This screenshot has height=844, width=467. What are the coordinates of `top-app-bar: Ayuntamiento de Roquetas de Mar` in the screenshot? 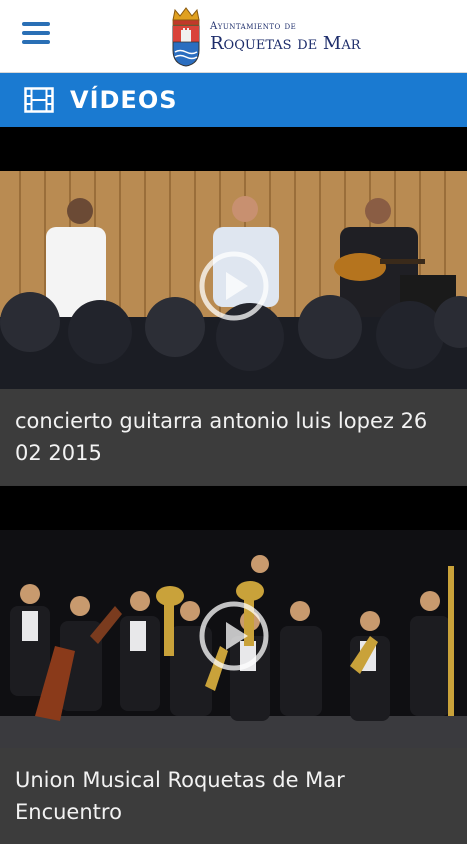 It's located at (233, 36).